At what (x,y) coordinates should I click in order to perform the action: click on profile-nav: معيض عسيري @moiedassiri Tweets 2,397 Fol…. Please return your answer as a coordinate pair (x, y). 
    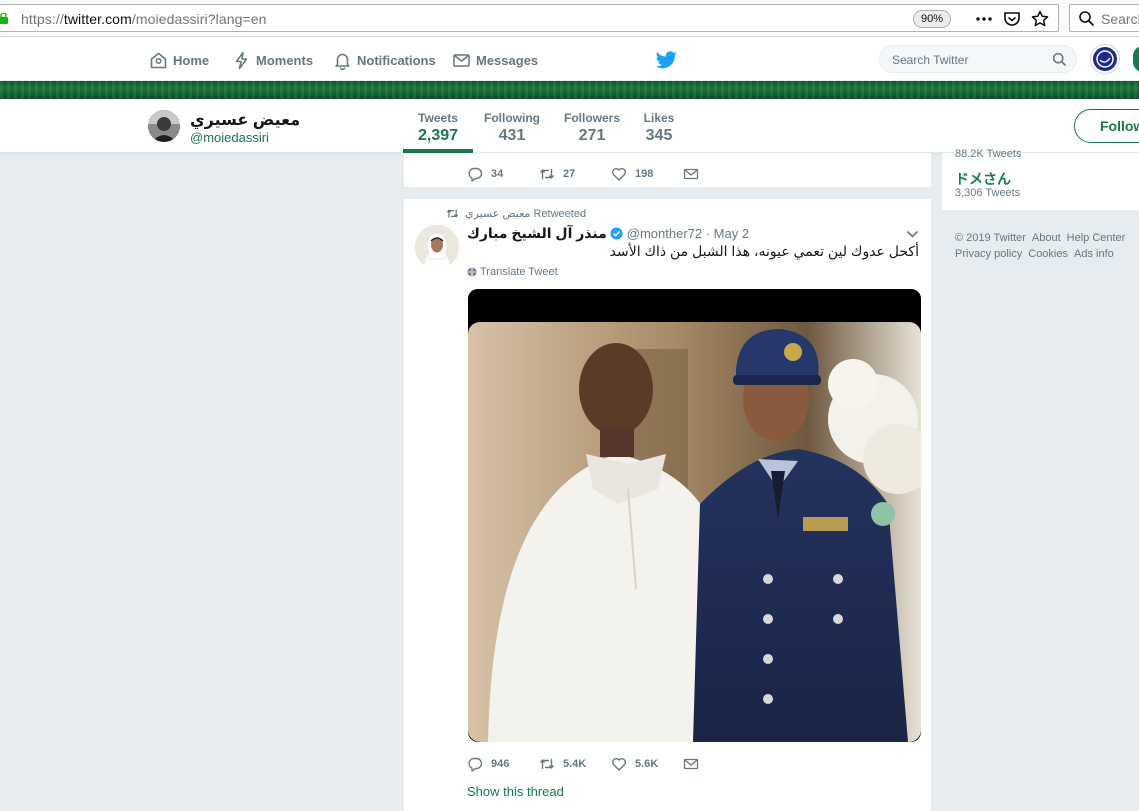
    Looking at the image, I should click on (569, 126).